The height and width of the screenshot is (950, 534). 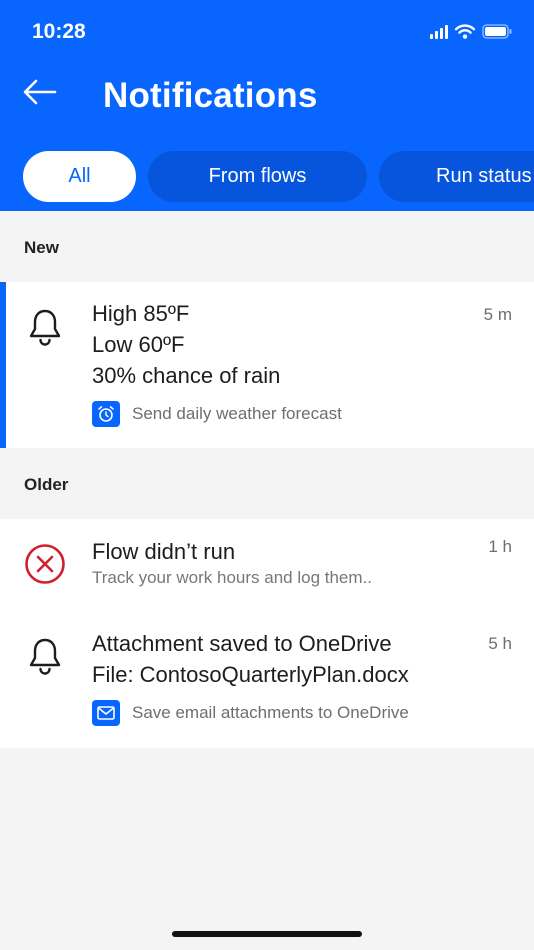 I want to click on notification-time: 1 h, so click(x=500, y=546).